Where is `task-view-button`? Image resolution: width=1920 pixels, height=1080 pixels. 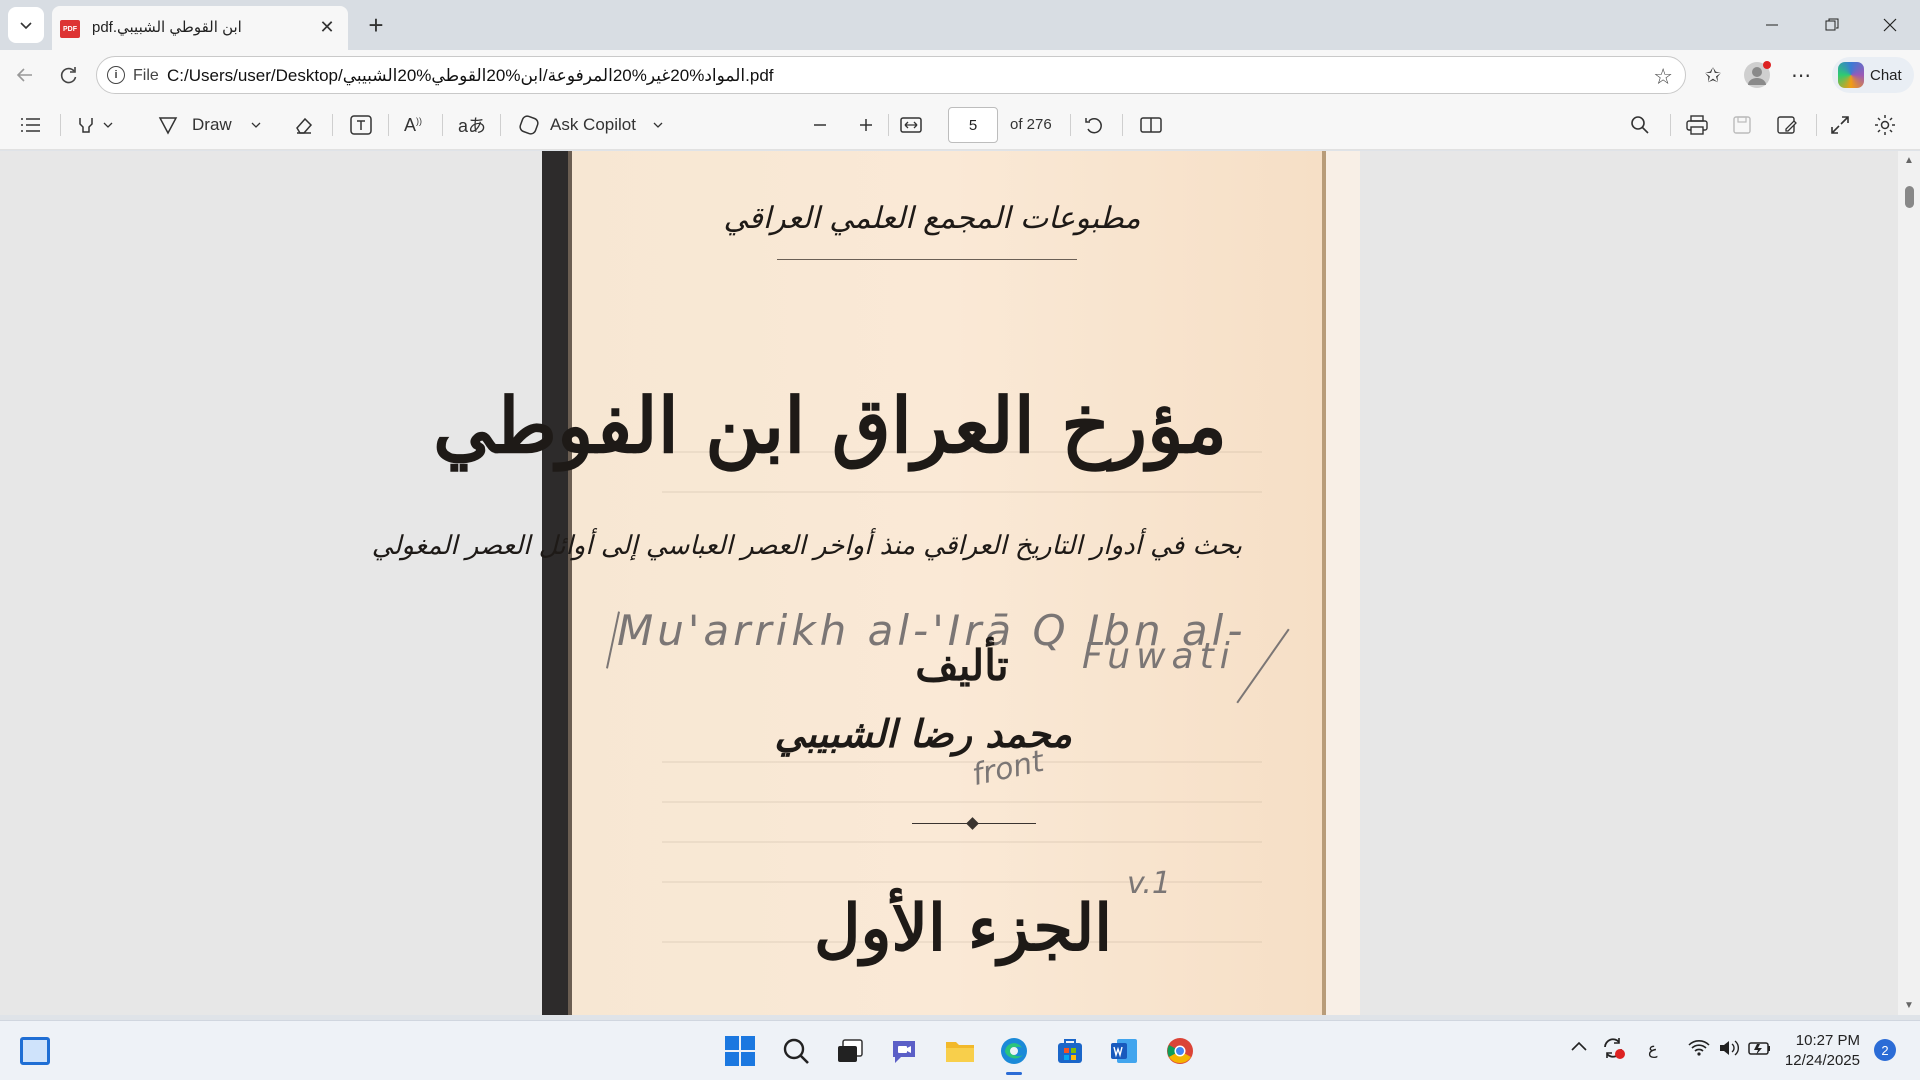
task-view-button is located at coordinates (850, 1051).